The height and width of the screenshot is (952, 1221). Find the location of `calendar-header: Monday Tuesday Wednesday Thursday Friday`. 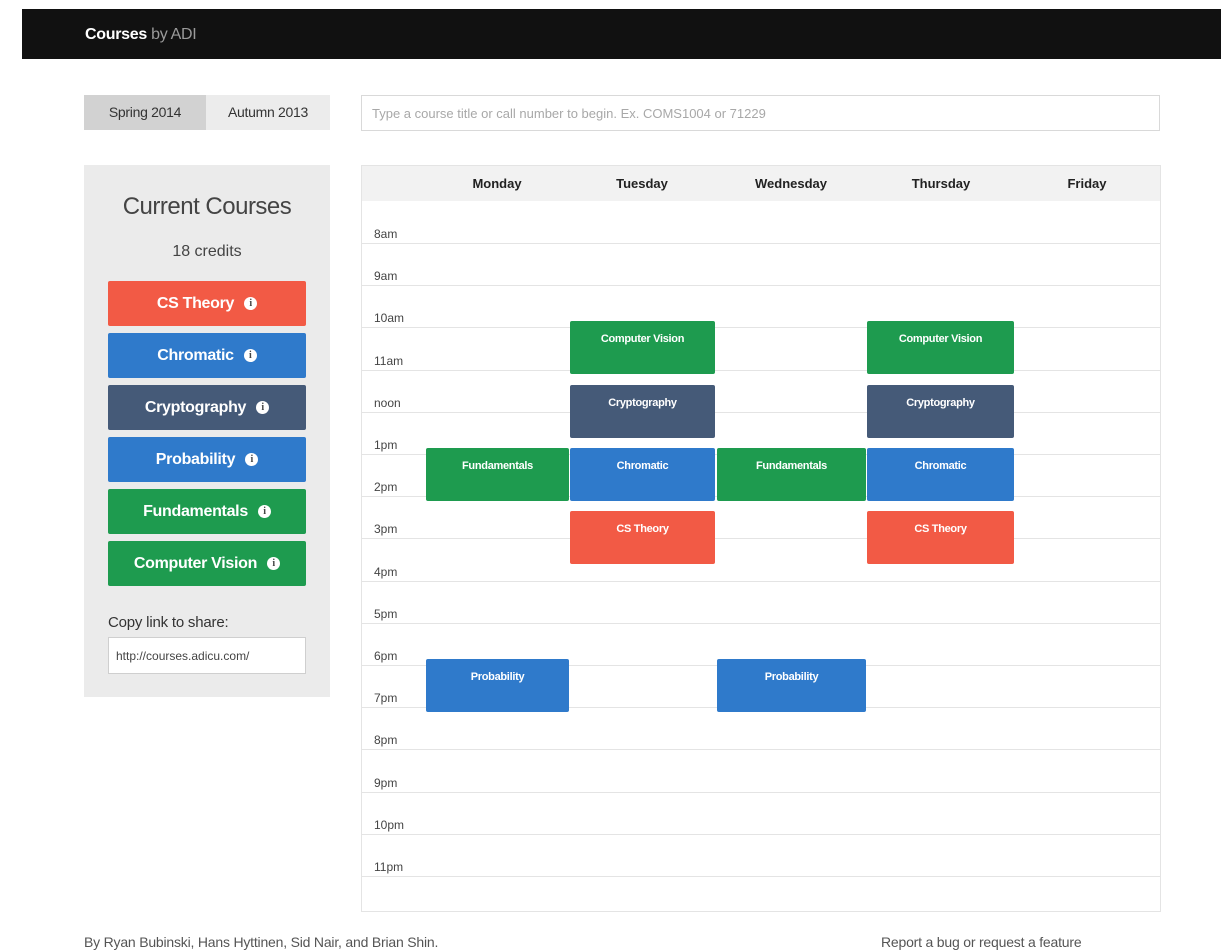

calendar-header: Monday Tuesday Wednesday Thursday Friday is located at coordinates (761, 183).